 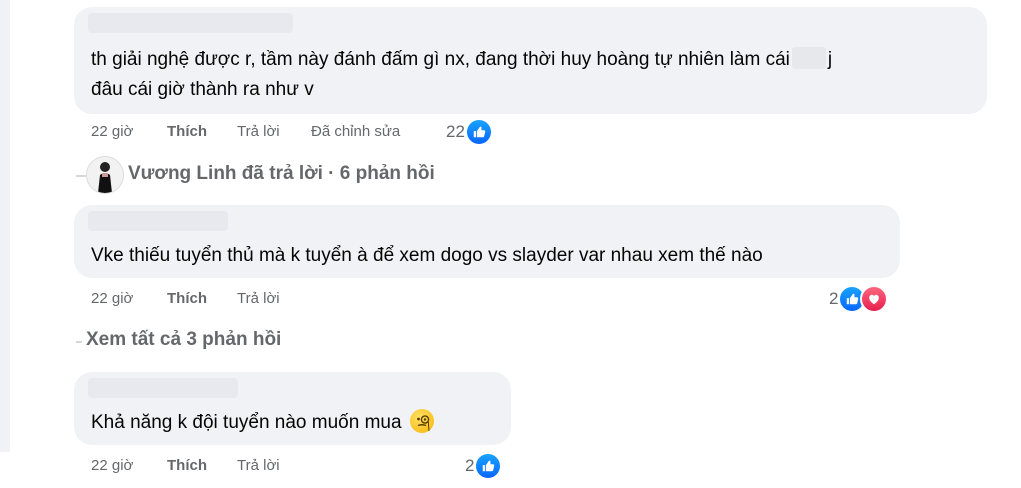 What do you see at coordinates (808, 58) in the screenshot?
I see `redacted-word` at bounding box center [808, 58].